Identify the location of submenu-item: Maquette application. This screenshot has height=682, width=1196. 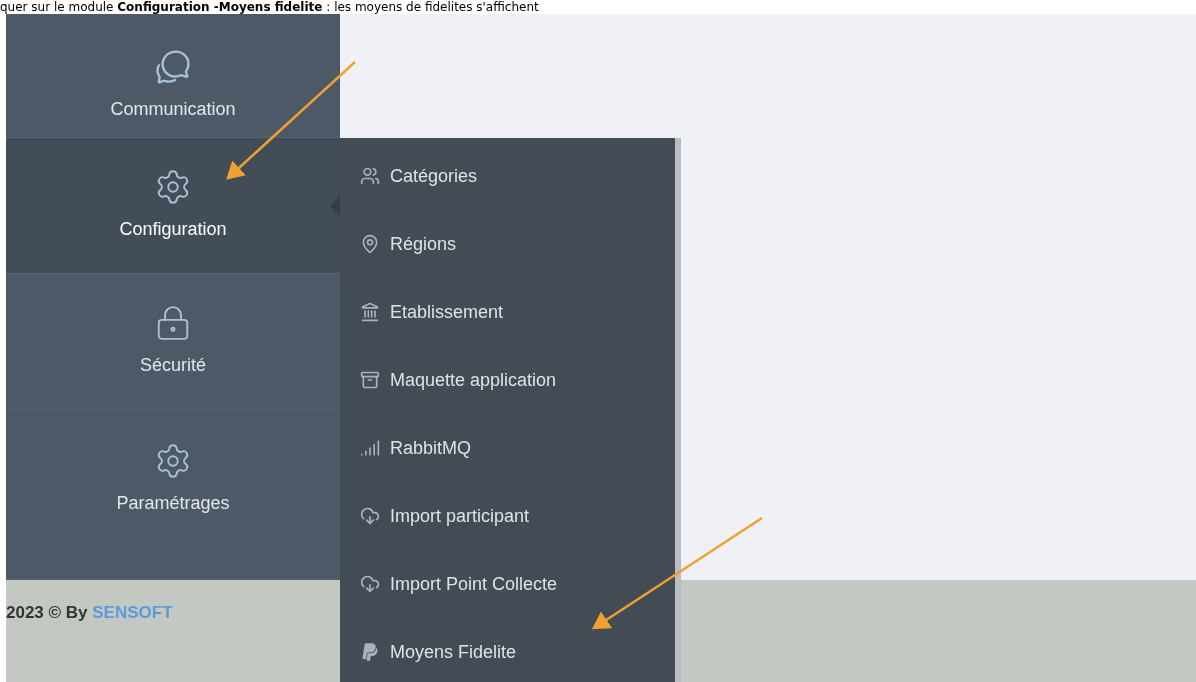
(507, 380).